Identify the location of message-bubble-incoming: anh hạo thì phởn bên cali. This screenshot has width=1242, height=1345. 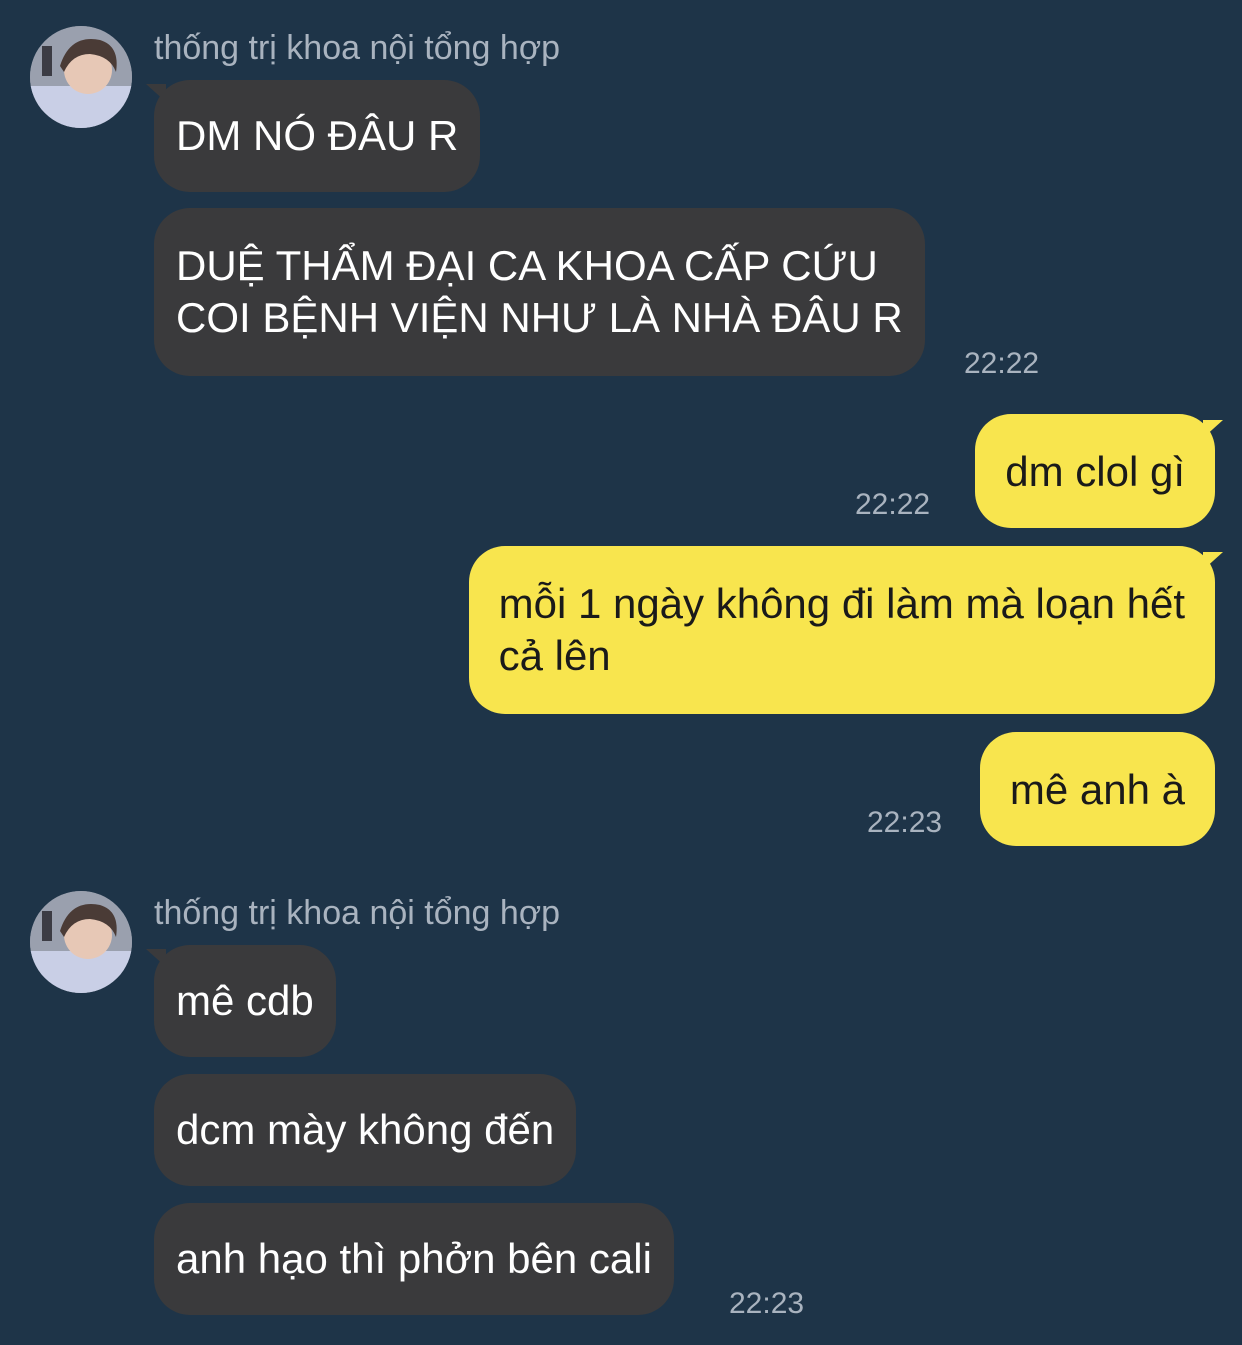
(414, 1259).